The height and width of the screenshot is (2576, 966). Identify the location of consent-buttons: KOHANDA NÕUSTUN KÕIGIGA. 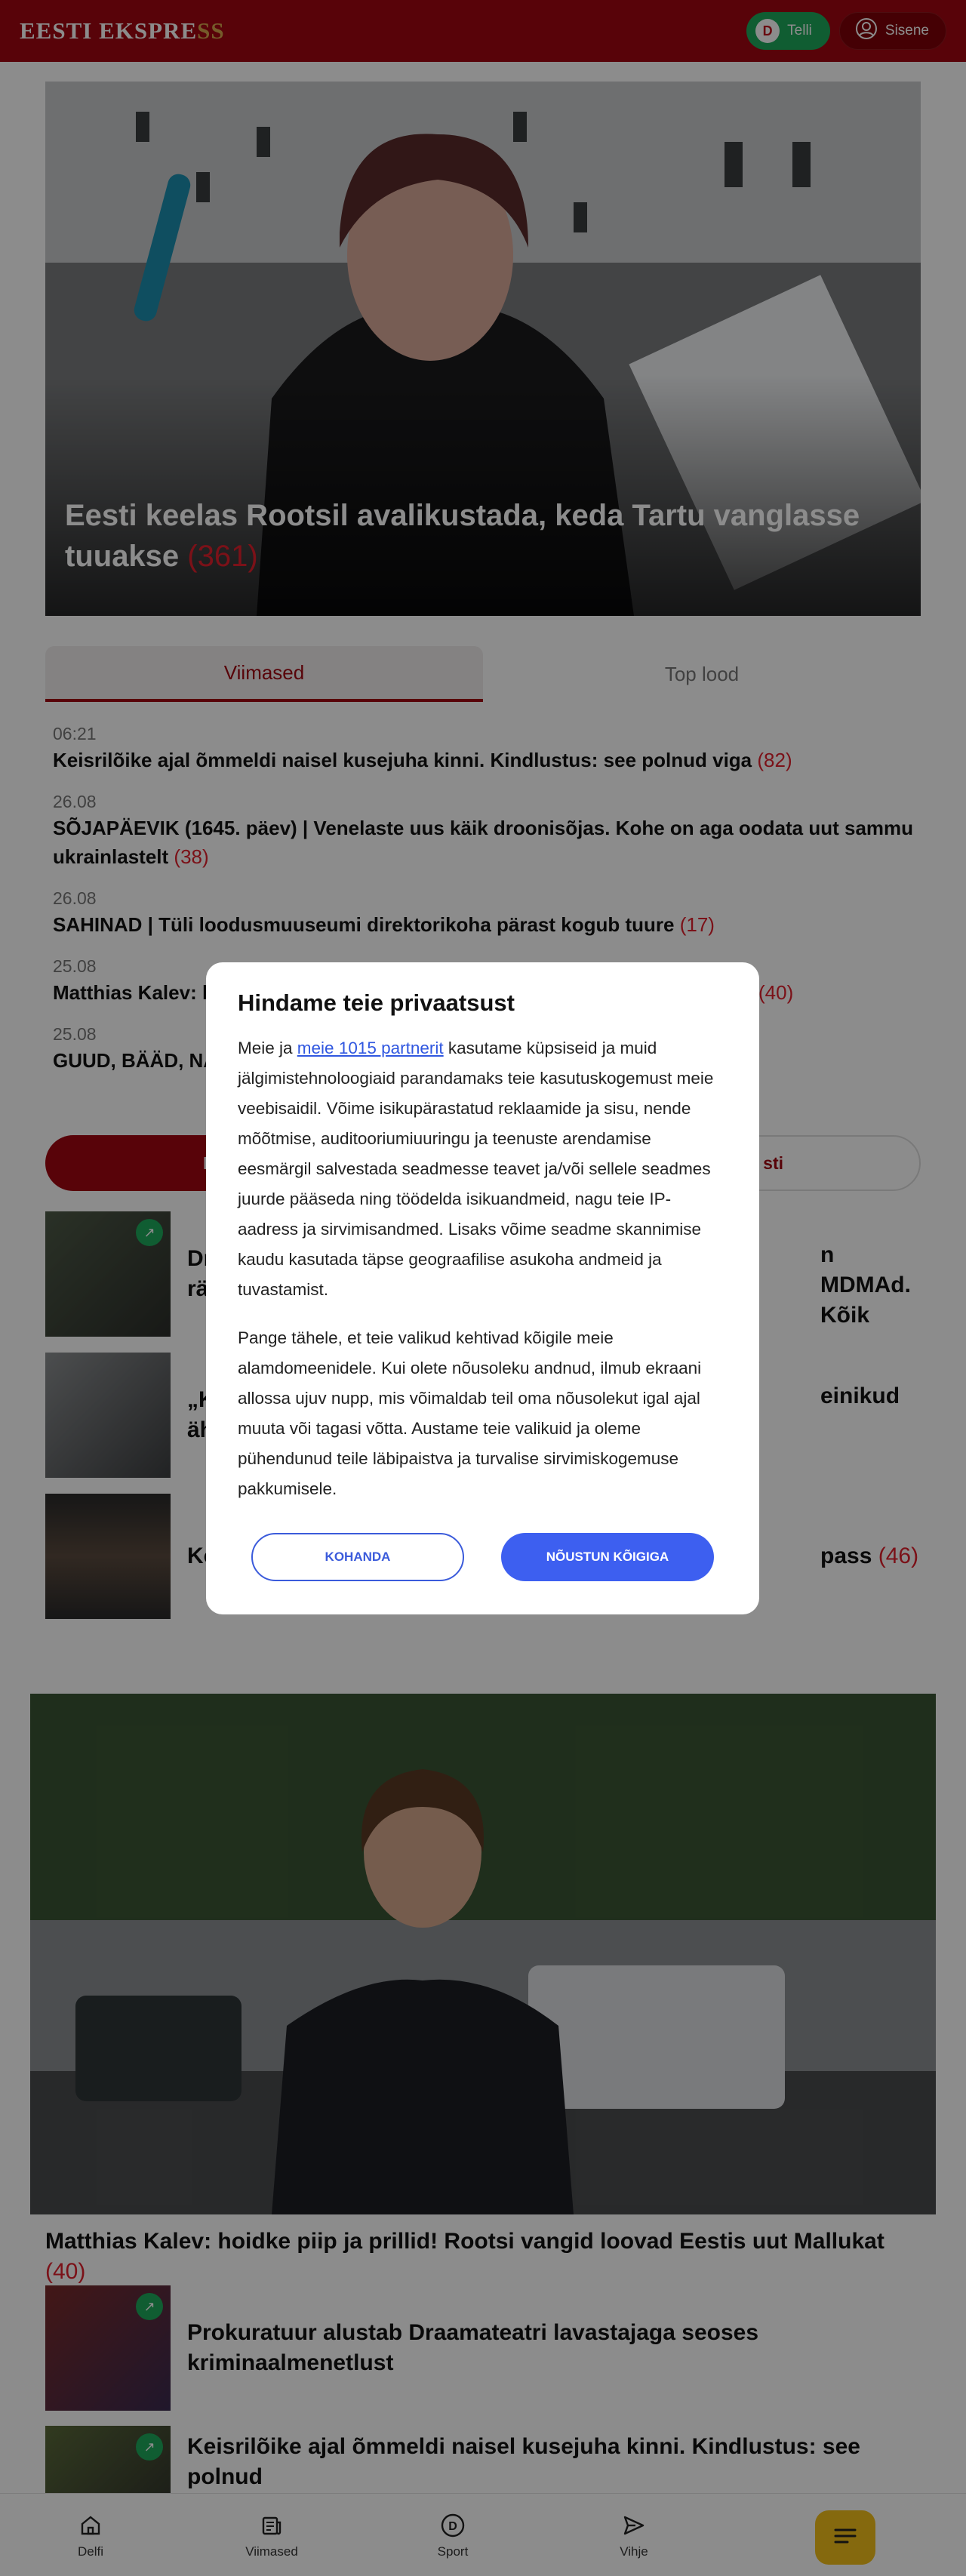
(482, 1557).